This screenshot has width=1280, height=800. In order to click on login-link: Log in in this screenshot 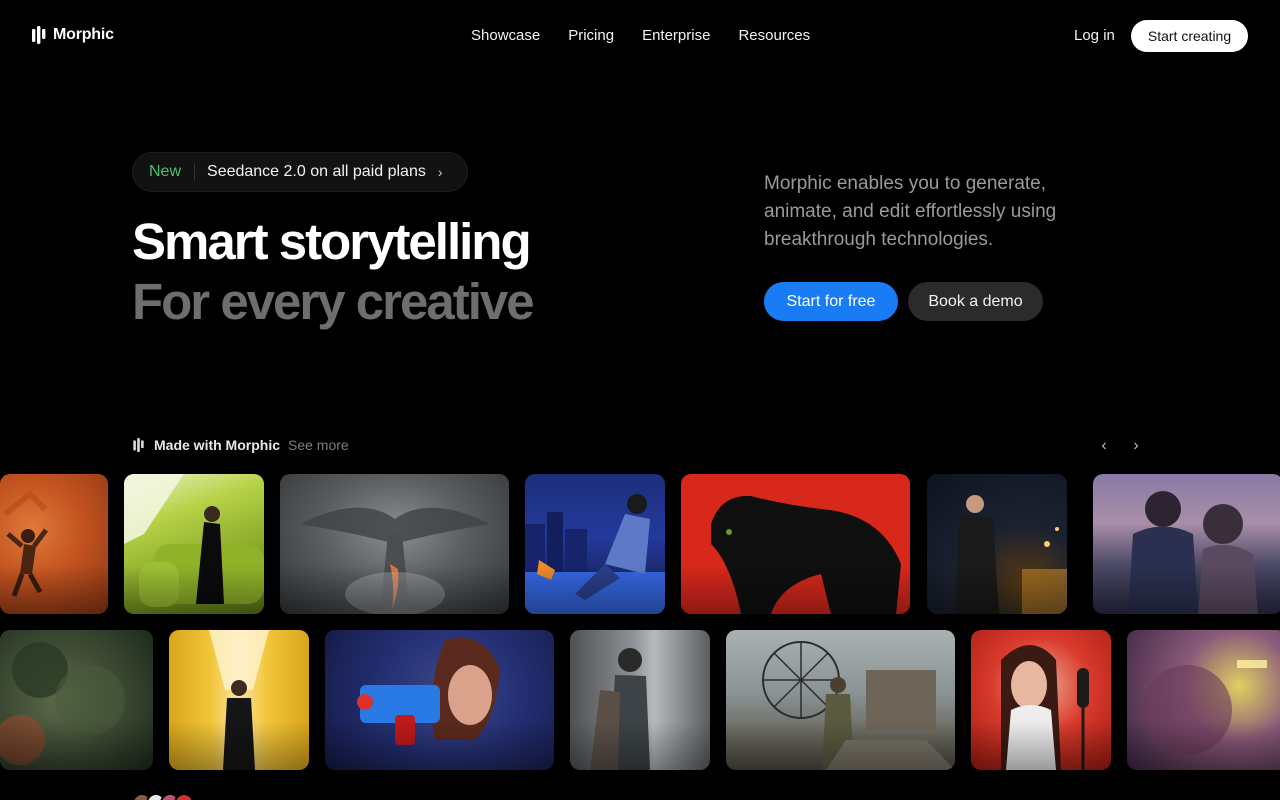, I will do `click(1094, 35)`.